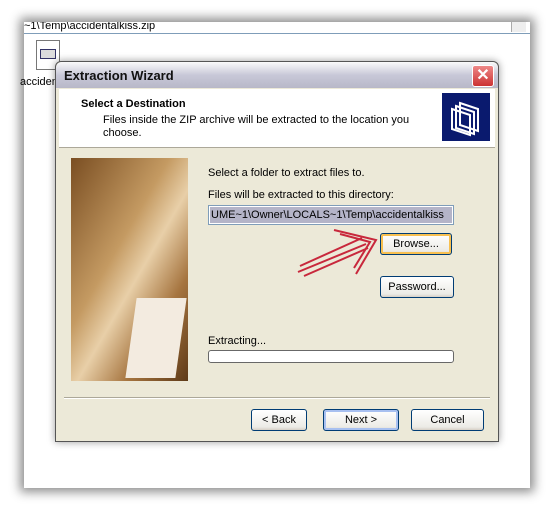  What do you see at coordinates (483, 76) in the screenshot?
I see `close-button: ✕` at bounding box center [483, 76].